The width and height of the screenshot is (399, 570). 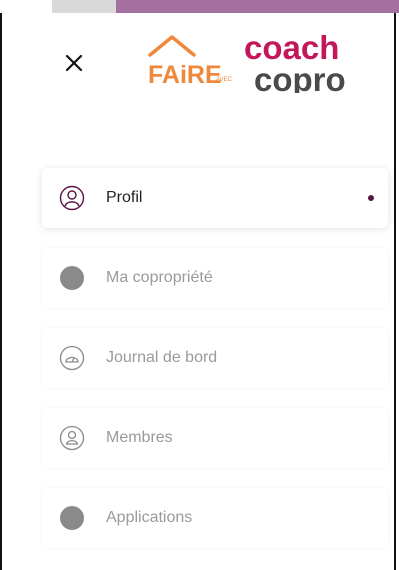 What do you see at coordinates (257, 6) in the screenshot?
I see `strip-purple` at bounding box center [257, 6].